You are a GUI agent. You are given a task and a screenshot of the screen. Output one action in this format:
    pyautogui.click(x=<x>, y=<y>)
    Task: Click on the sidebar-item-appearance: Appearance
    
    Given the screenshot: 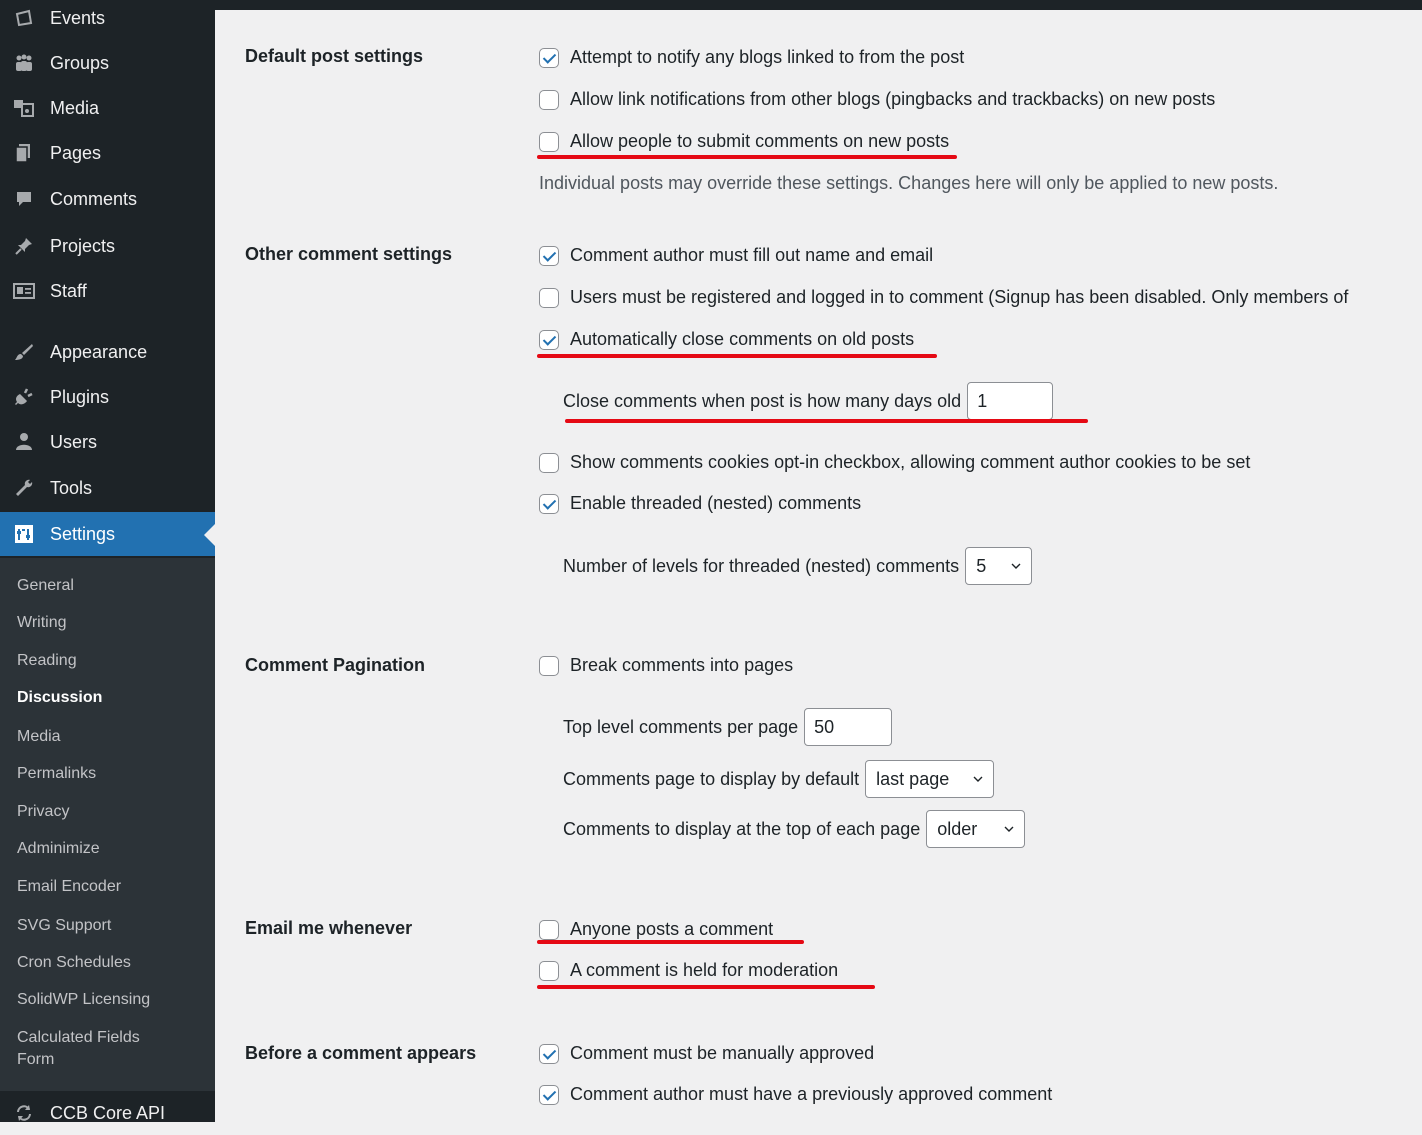 What is the action you would take?
    pyautogui.click(x=107, y=352)
    